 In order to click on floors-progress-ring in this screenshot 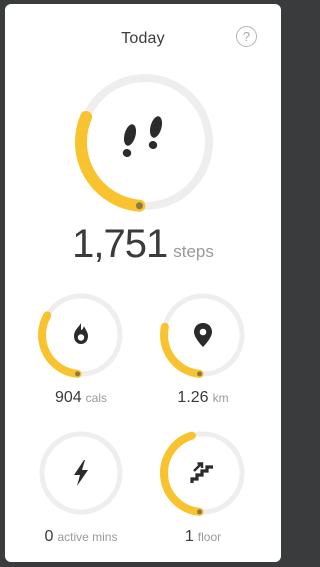, I will do `click(203, 473)`.